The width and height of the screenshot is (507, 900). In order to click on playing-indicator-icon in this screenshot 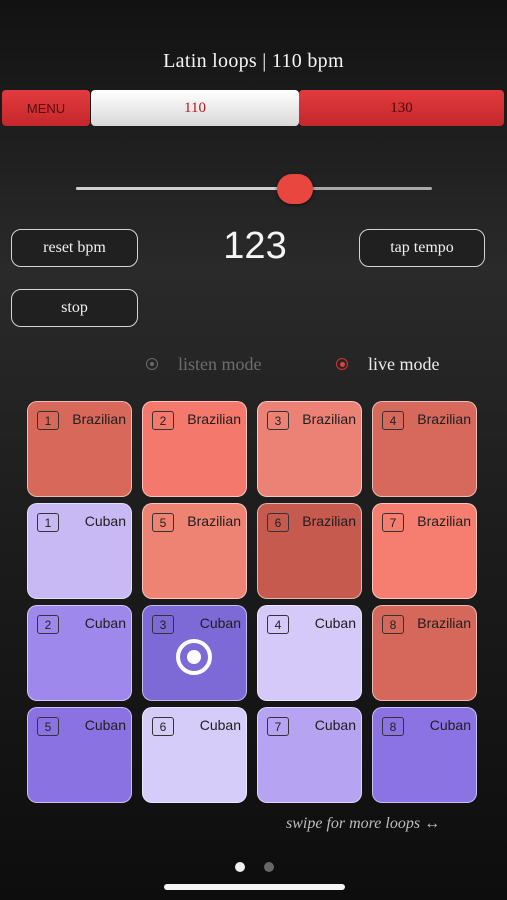, I will do `click(194, 657)`.